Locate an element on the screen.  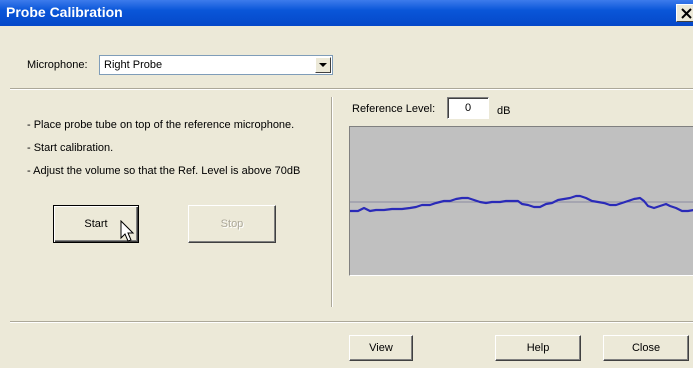
chevron-down-icon is located at coordinates (323, 65).